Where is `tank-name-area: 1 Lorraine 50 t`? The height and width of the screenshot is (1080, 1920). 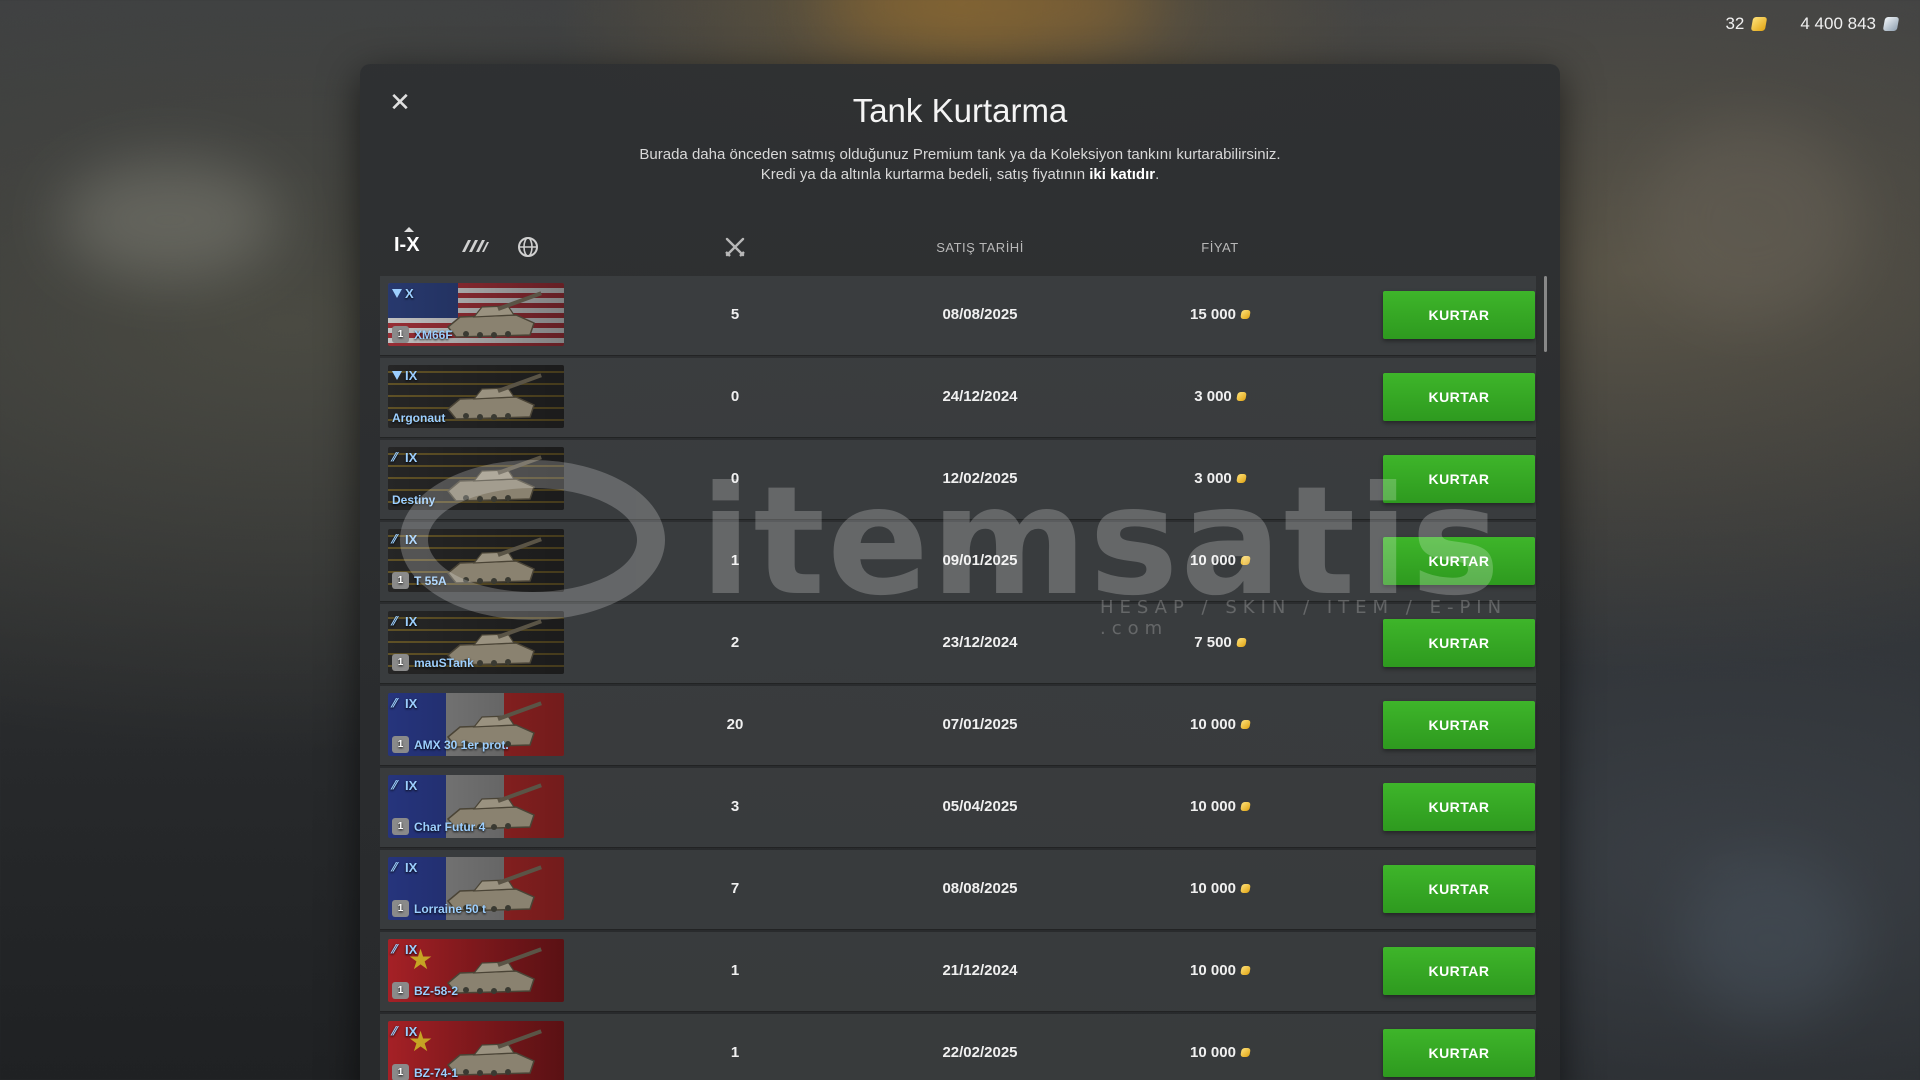 tank-name-area: 1 Lorraine 50 t is located at coordinates (439, 908).